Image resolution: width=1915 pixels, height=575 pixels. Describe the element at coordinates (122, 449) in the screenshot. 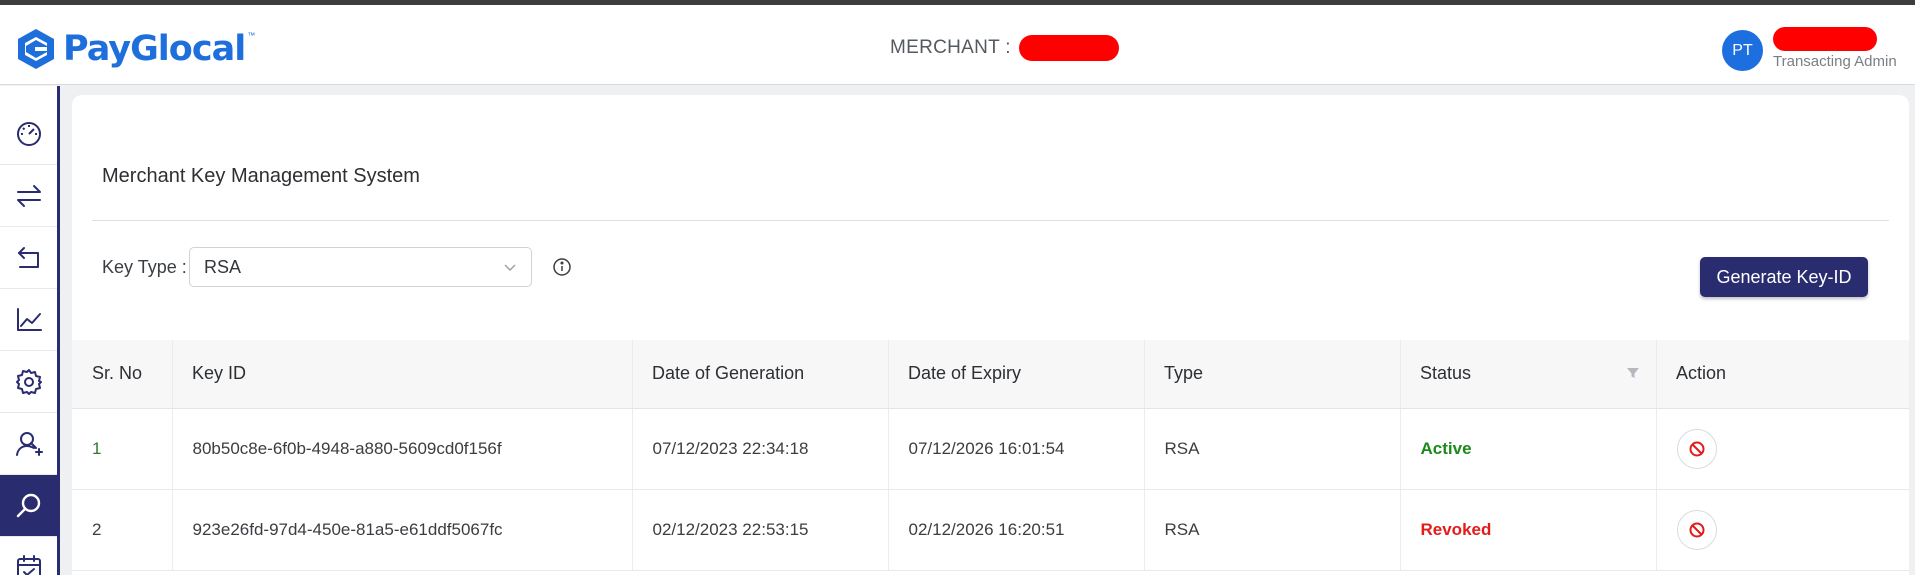

I see `cell-sr-no: 1` at that location.